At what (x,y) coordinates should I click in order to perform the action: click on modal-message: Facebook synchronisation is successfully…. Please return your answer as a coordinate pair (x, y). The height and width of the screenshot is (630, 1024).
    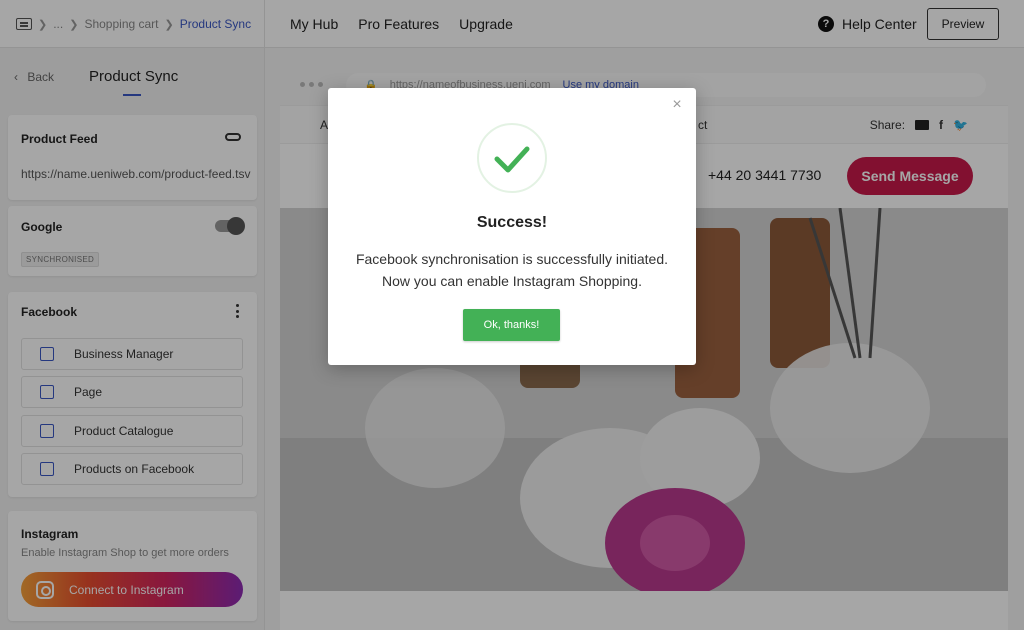
    Looking at the image, I should click on (512, 270).